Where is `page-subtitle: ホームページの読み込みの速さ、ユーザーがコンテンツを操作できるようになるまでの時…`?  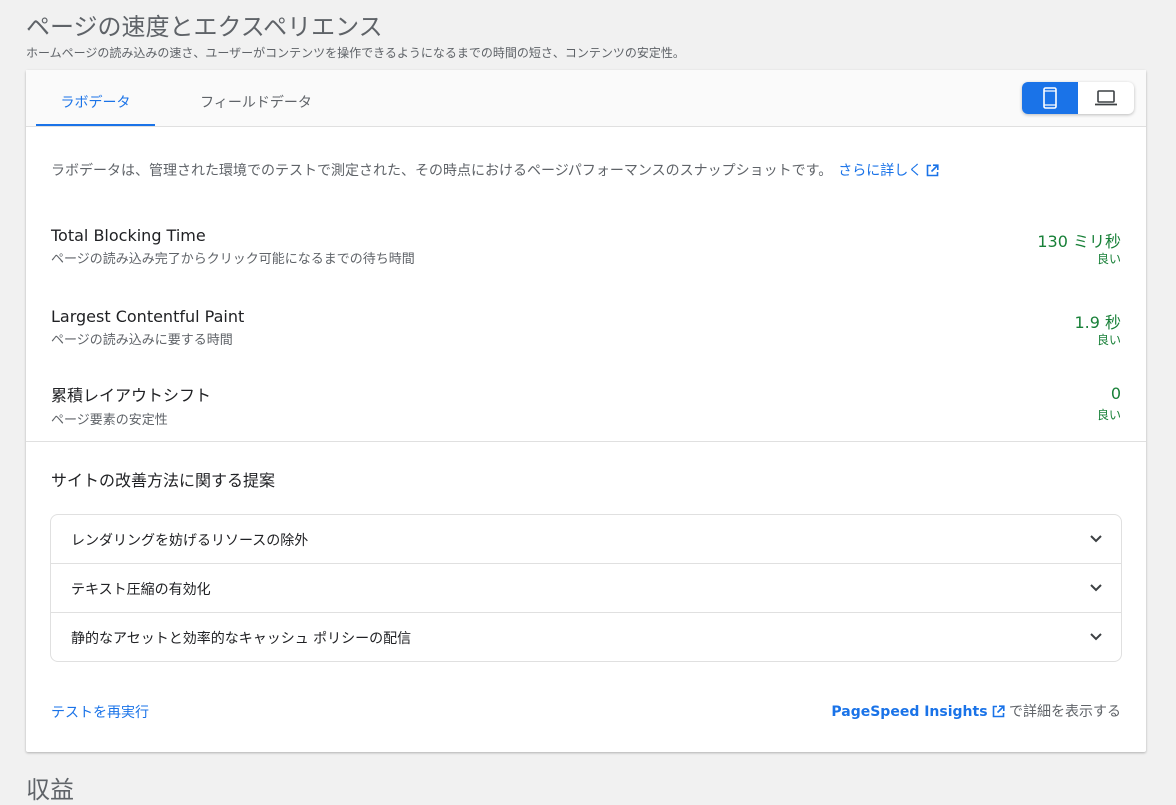 page-subtitle: ホームページの読み込みの速さ、ユーザーがコンテンツを操作できるようになるまでの時… is located at coordinates (355, 53).